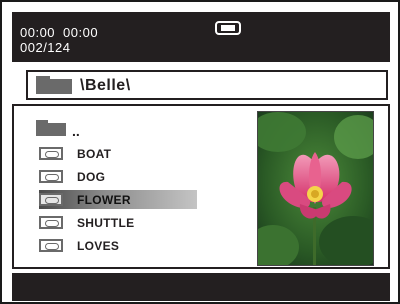 The width and height of the screenshot is (400, 304). What do you see at coordinates (38, 32) in the screenshot?
I see `elapsed-time: 00:00` at bounding box center [38, 32].